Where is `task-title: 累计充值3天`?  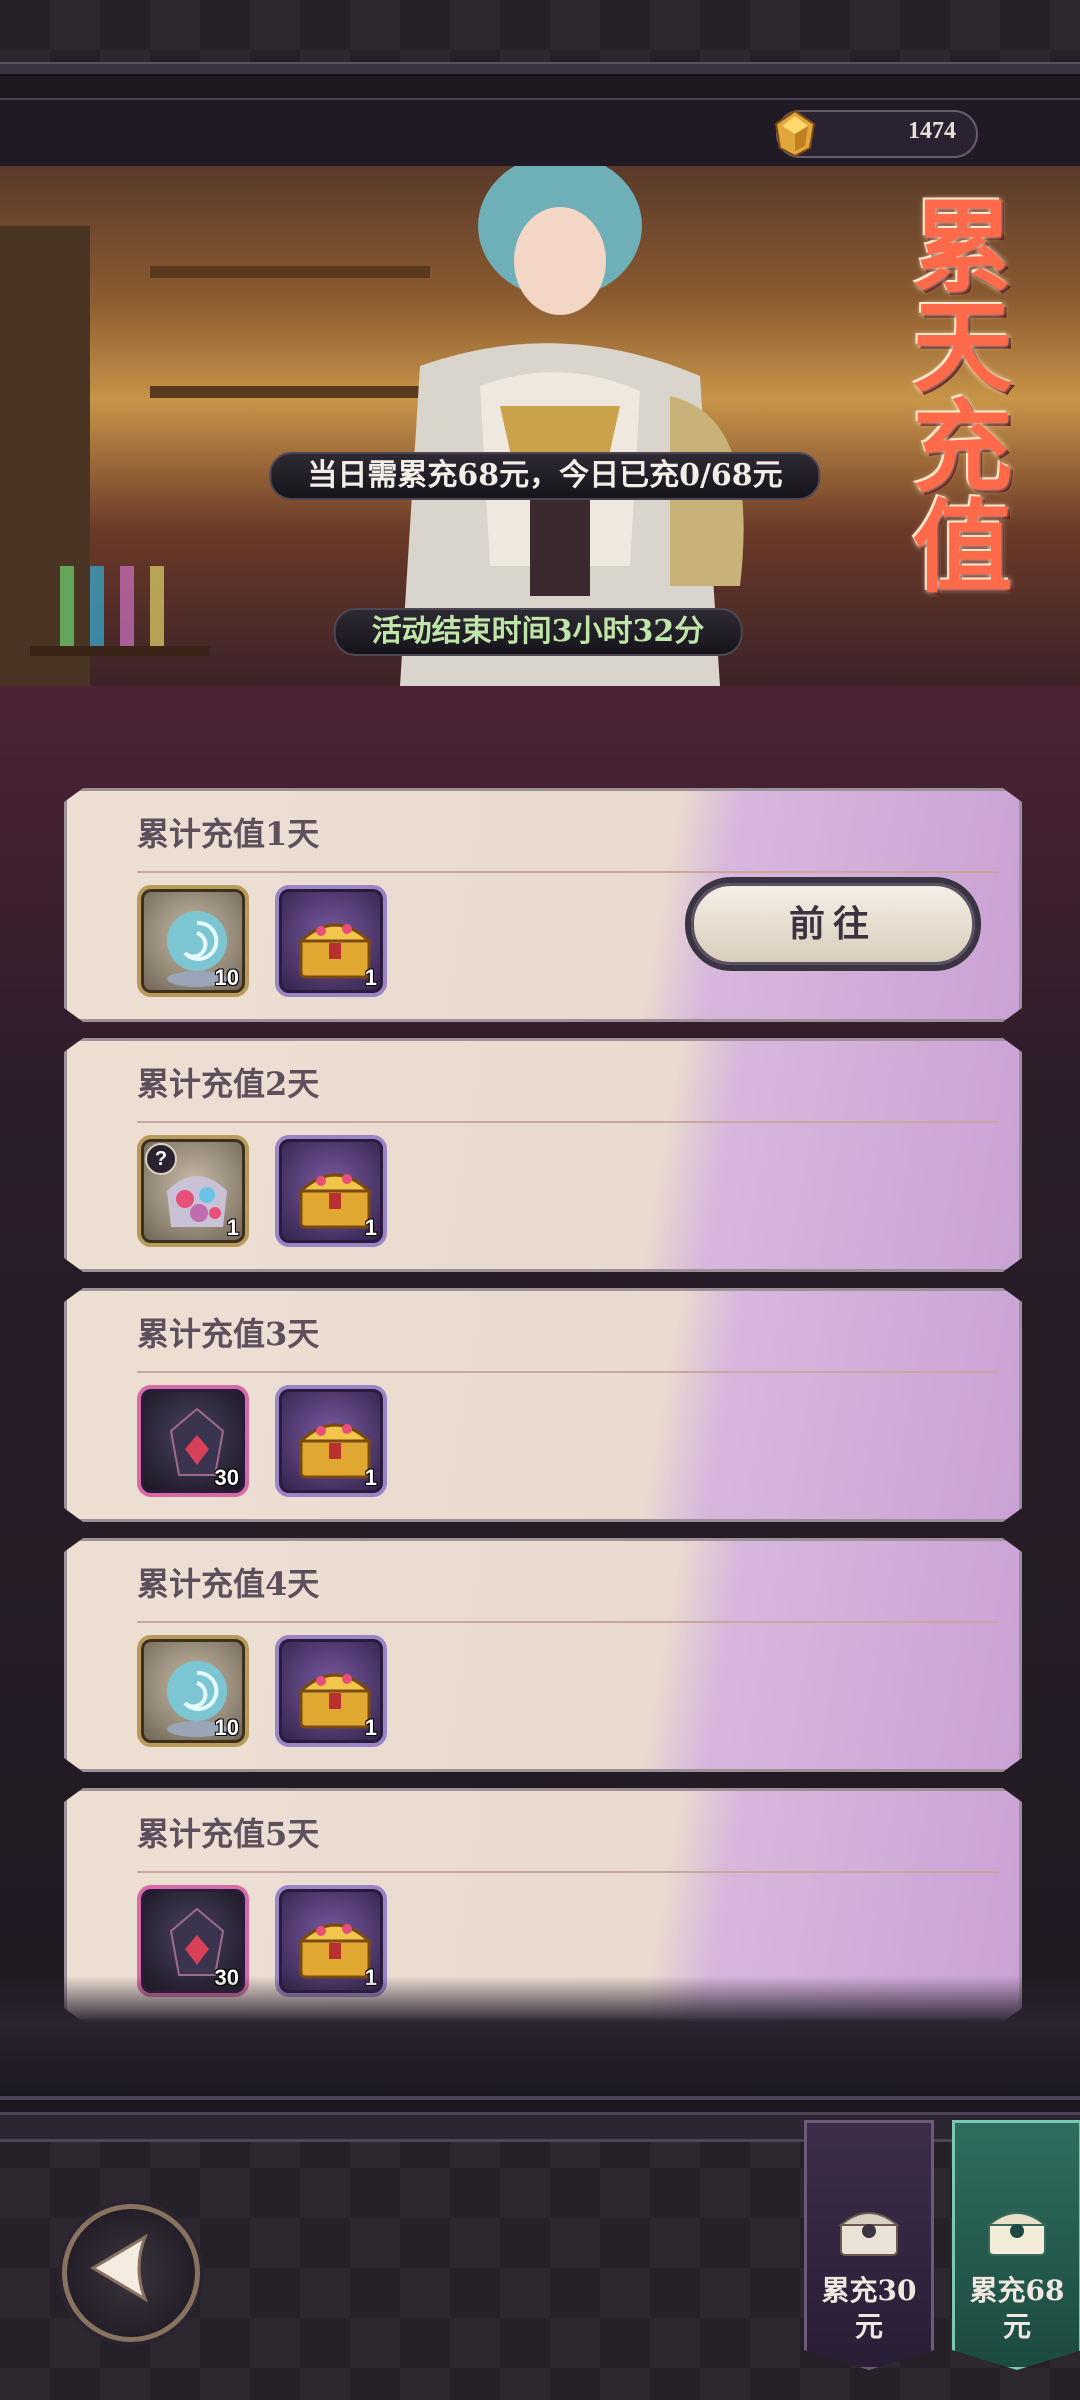
task-title: 累计充值3天 is located at coordinates (228, 1334).